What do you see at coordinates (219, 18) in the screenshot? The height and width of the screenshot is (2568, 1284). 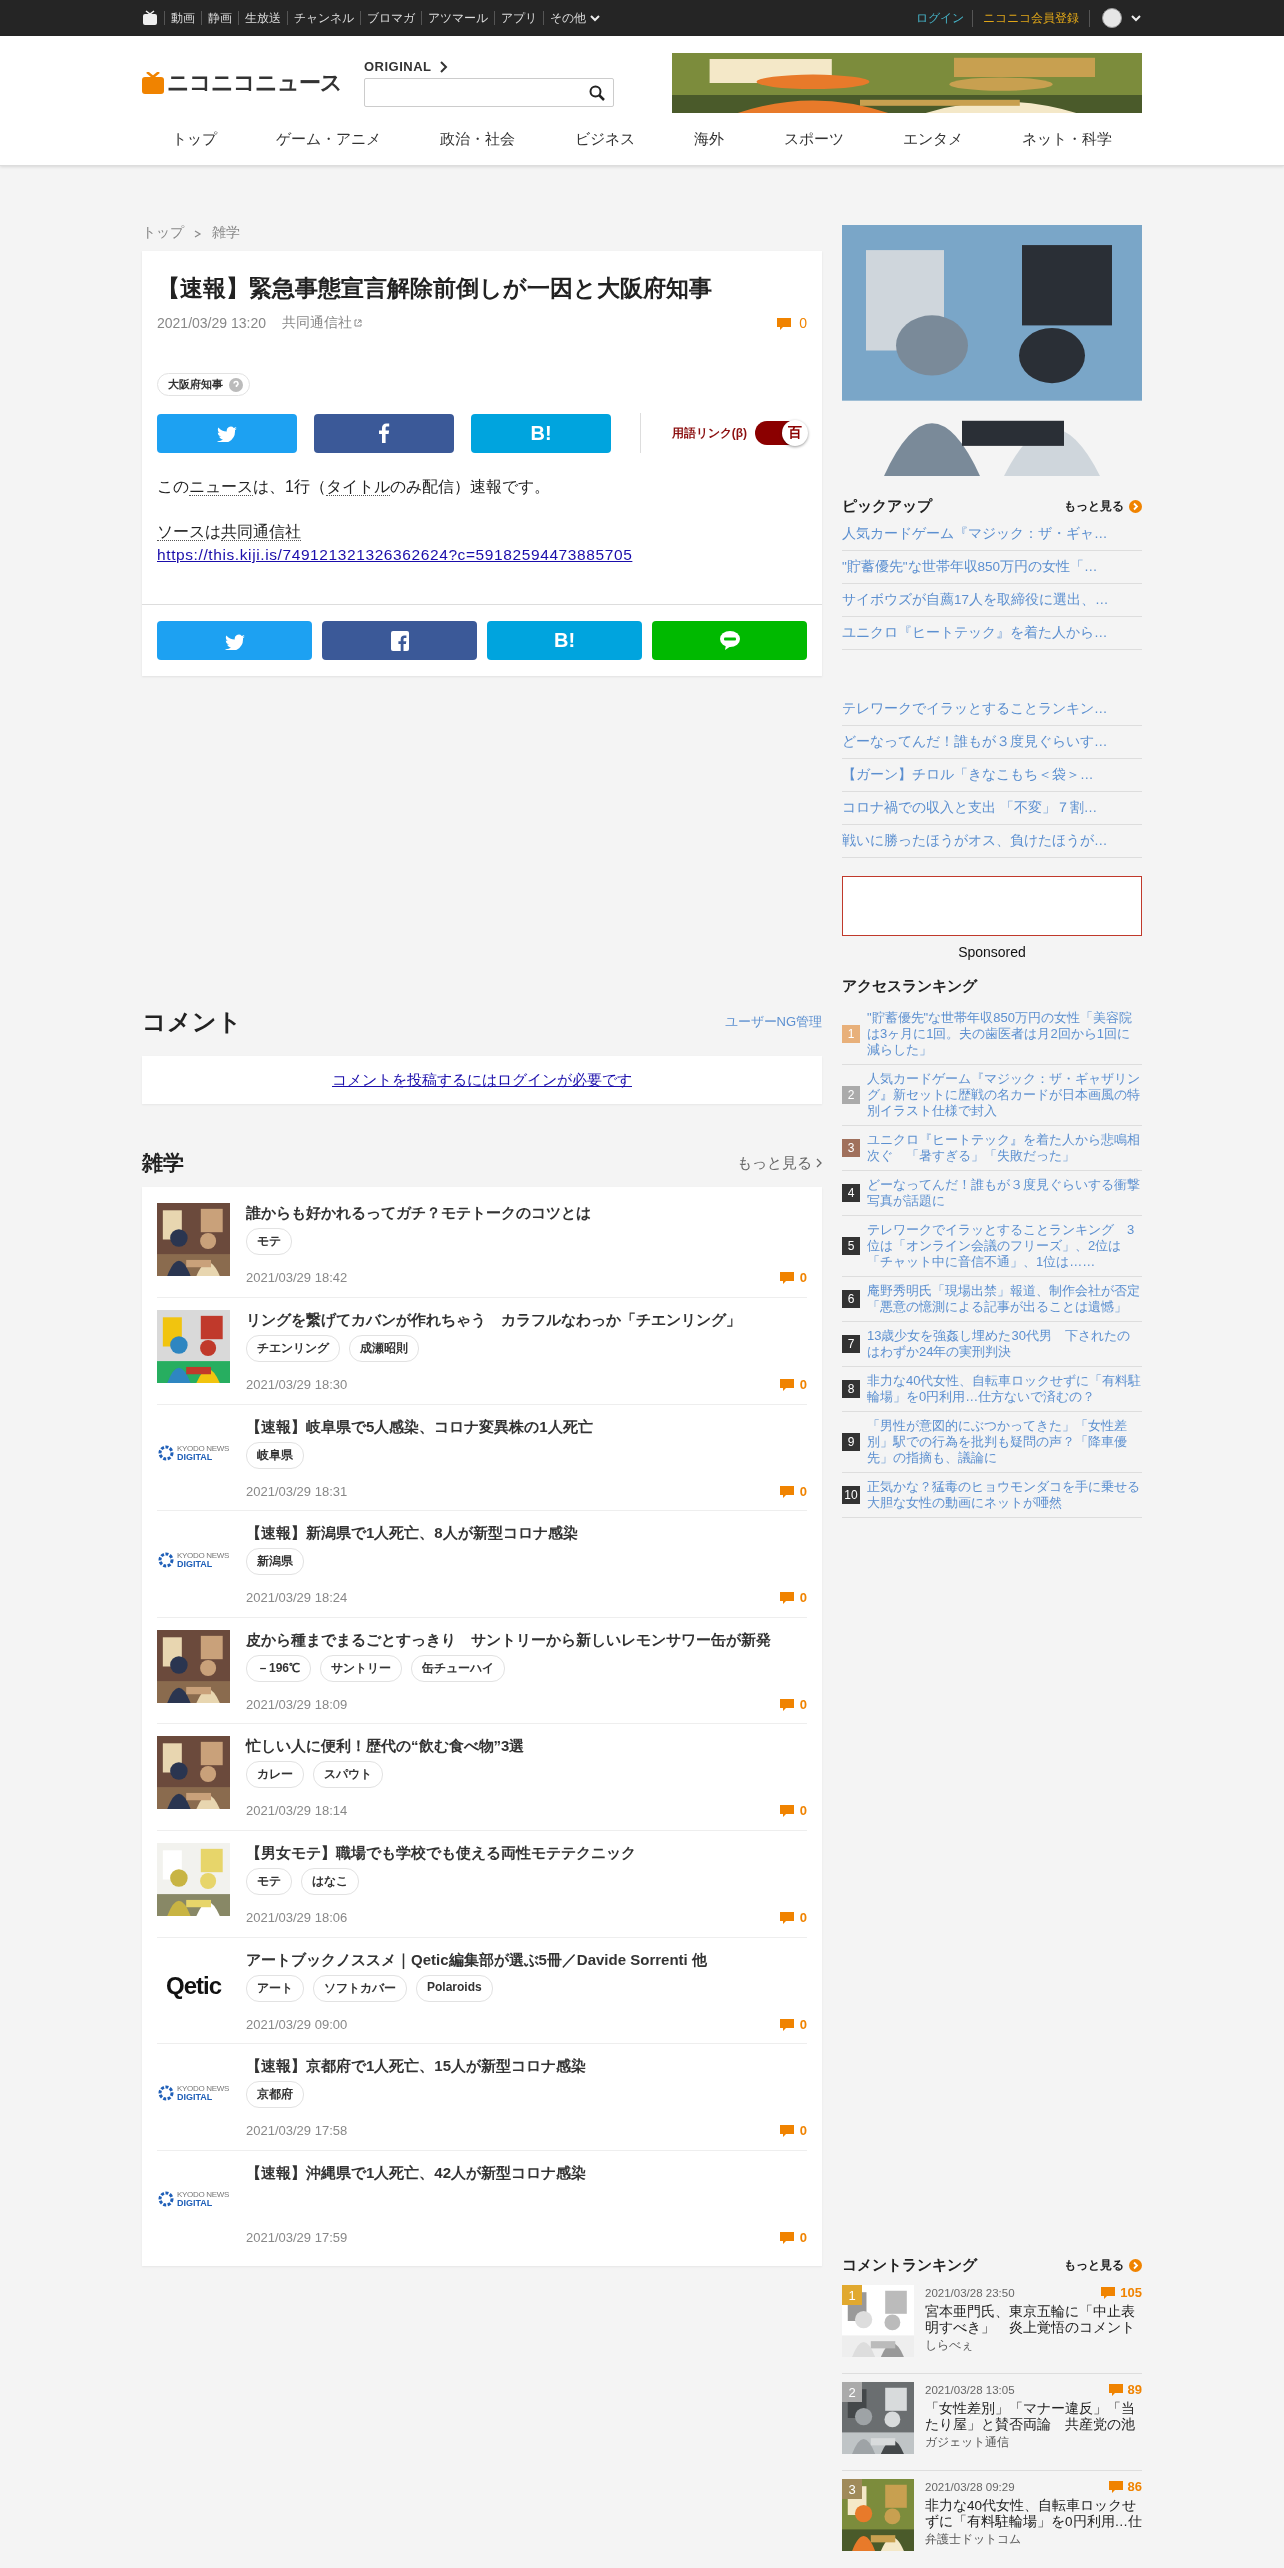 I see `service-link: 静画` at bounding box center [219, 18].